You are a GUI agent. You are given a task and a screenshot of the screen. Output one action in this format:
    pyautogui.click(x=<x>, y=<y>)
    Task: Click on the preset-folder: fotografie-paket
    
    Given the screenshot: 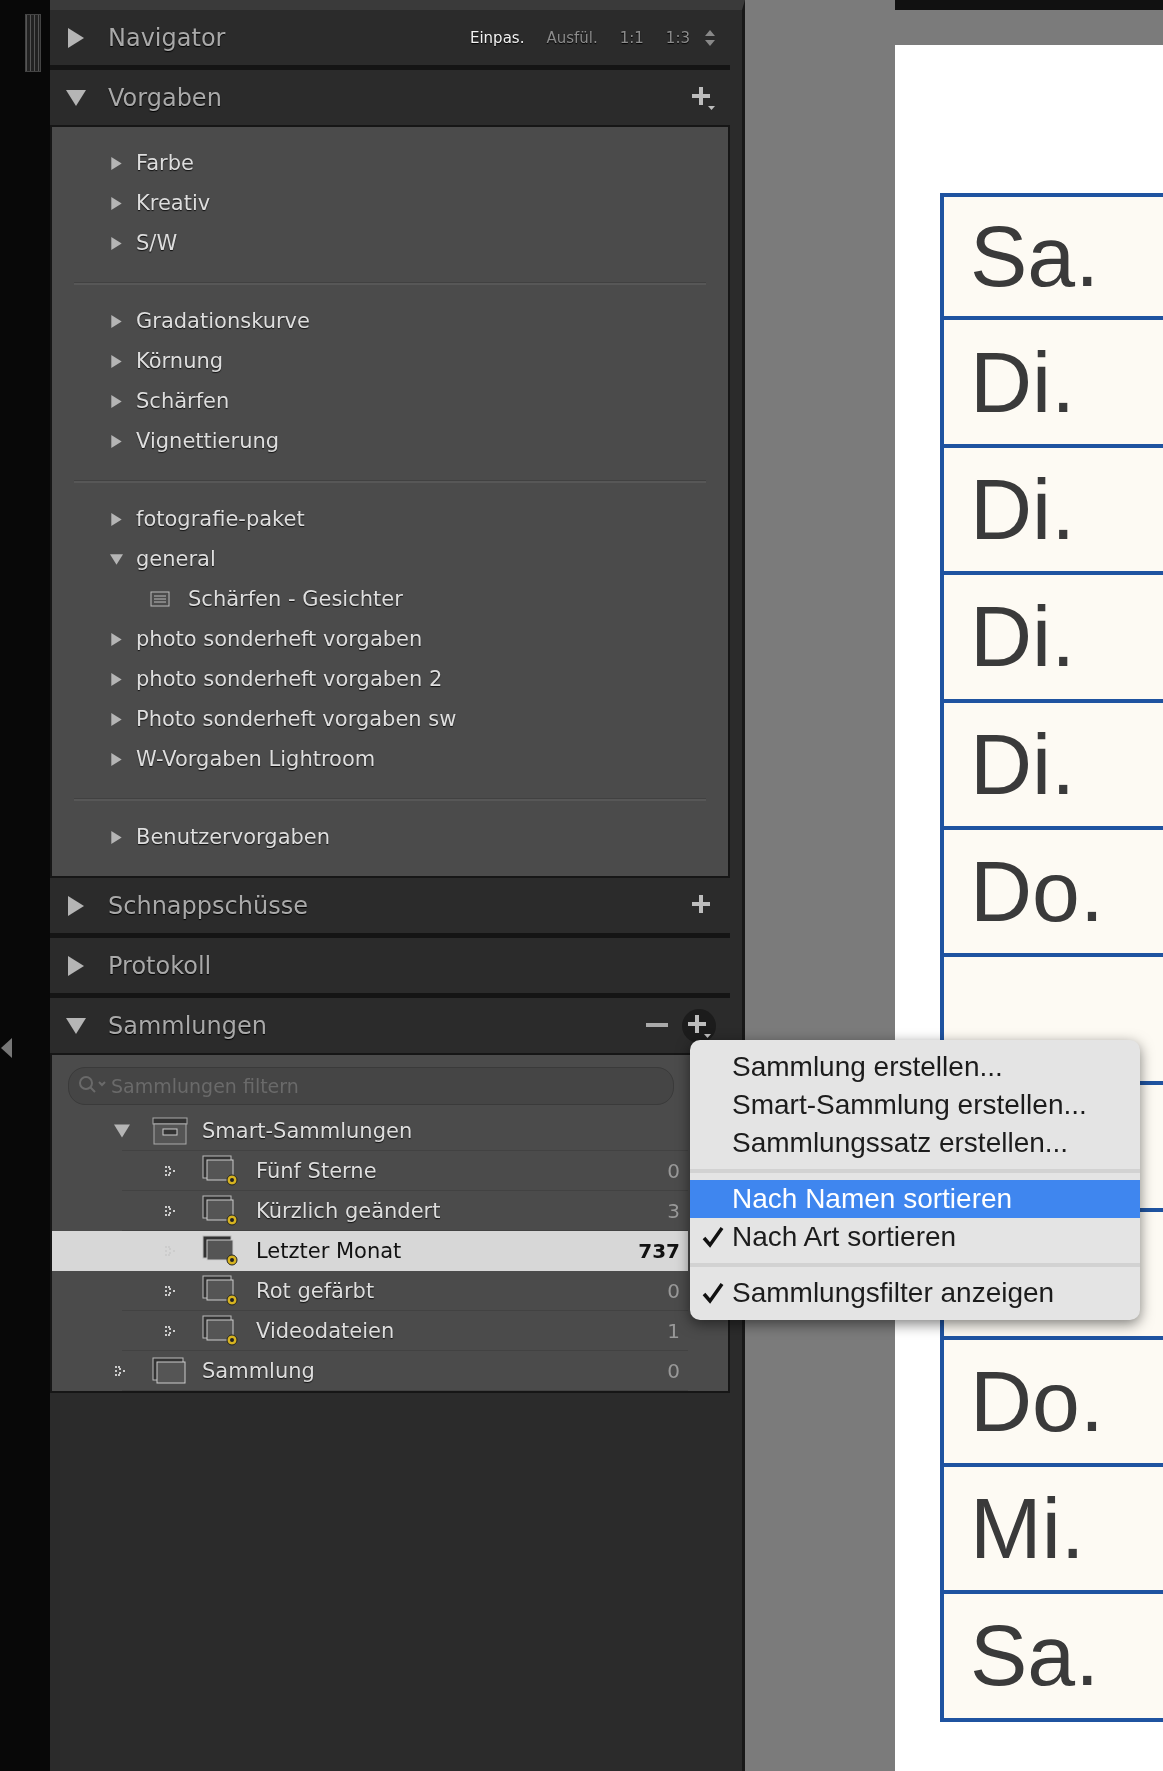 What is the action you would take?
    pyautogui.click(x=220, y=519)
    